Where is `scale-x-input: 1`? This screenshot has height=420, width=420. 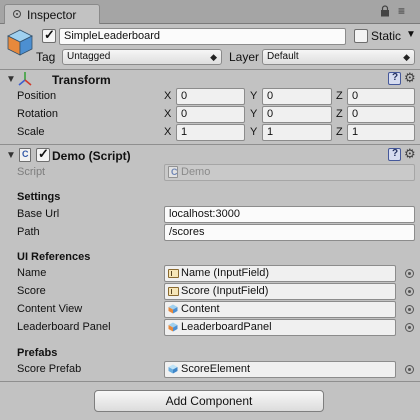
scale-x-input: 1 is located at coordinates (210, 132).